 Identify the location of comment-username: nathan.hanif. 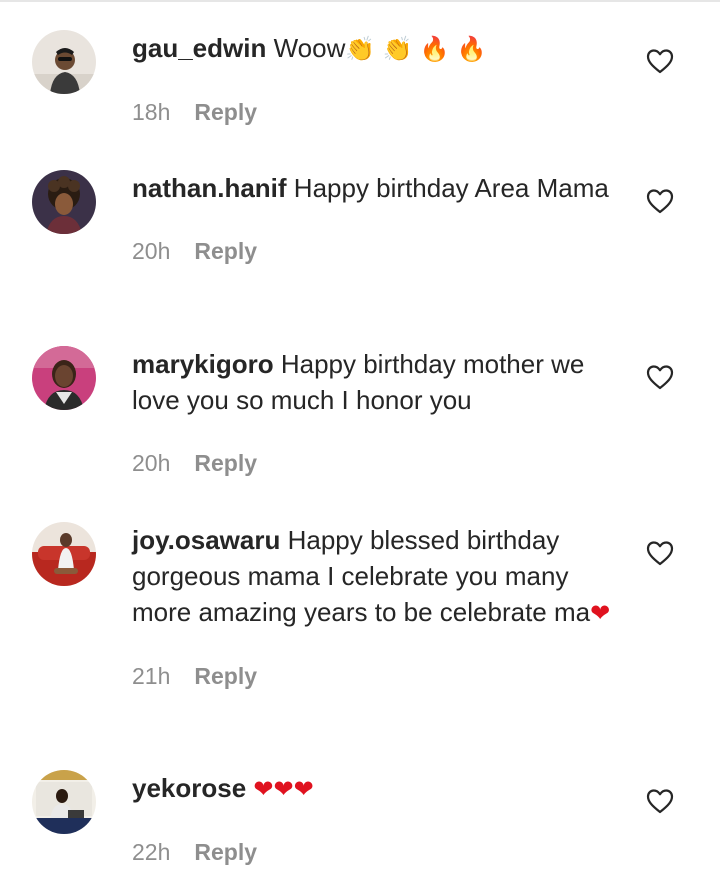
(209, 188).